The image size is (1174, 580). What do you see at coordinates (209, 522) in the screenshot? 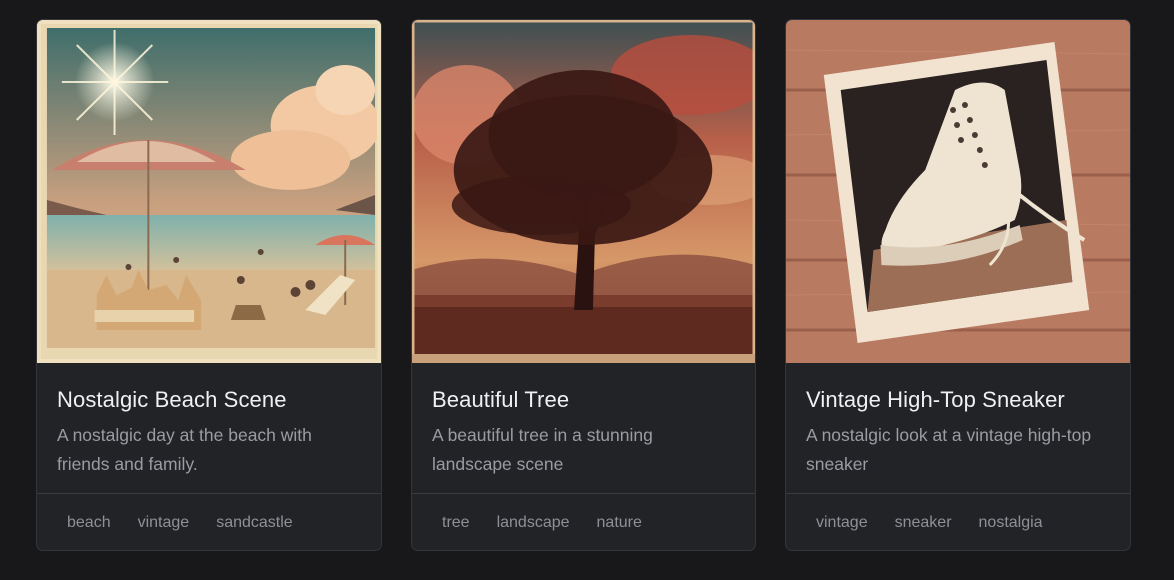
I see `tag-list: beach vintage sandcastle` at bounding box center [209, 522].